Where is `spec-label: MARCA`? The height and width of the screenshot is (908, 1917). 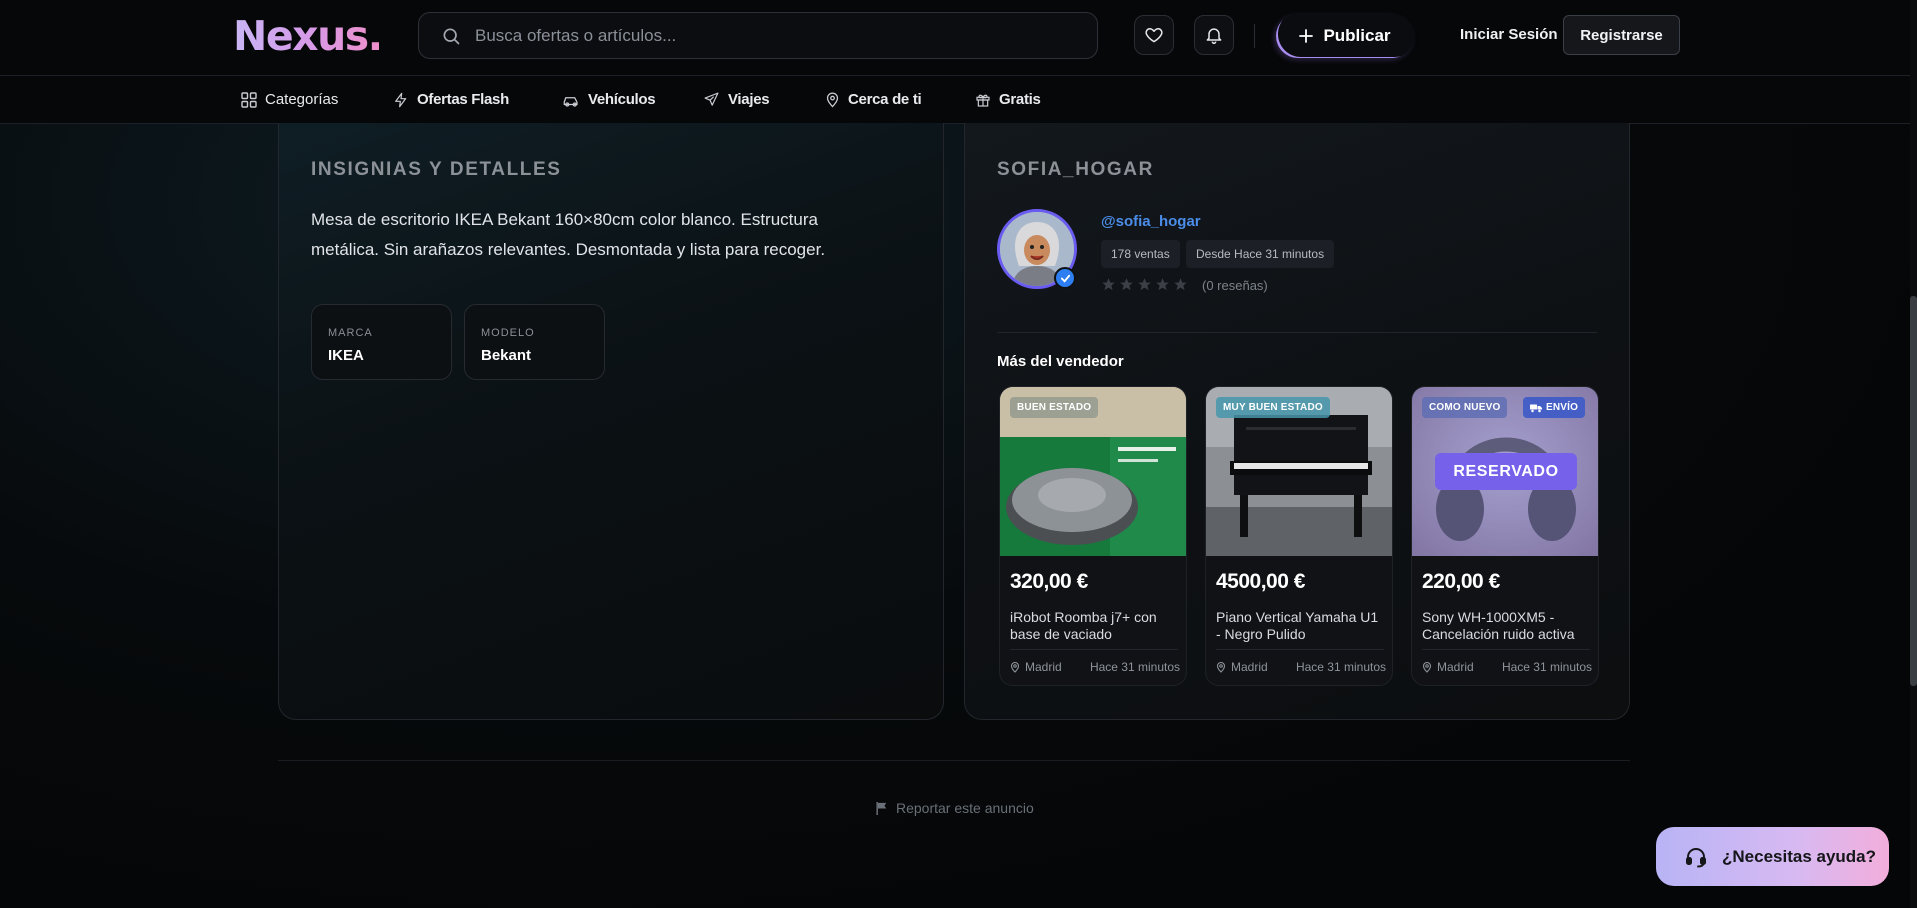
spec-label: MARCA is located at coordinates (350, 333).